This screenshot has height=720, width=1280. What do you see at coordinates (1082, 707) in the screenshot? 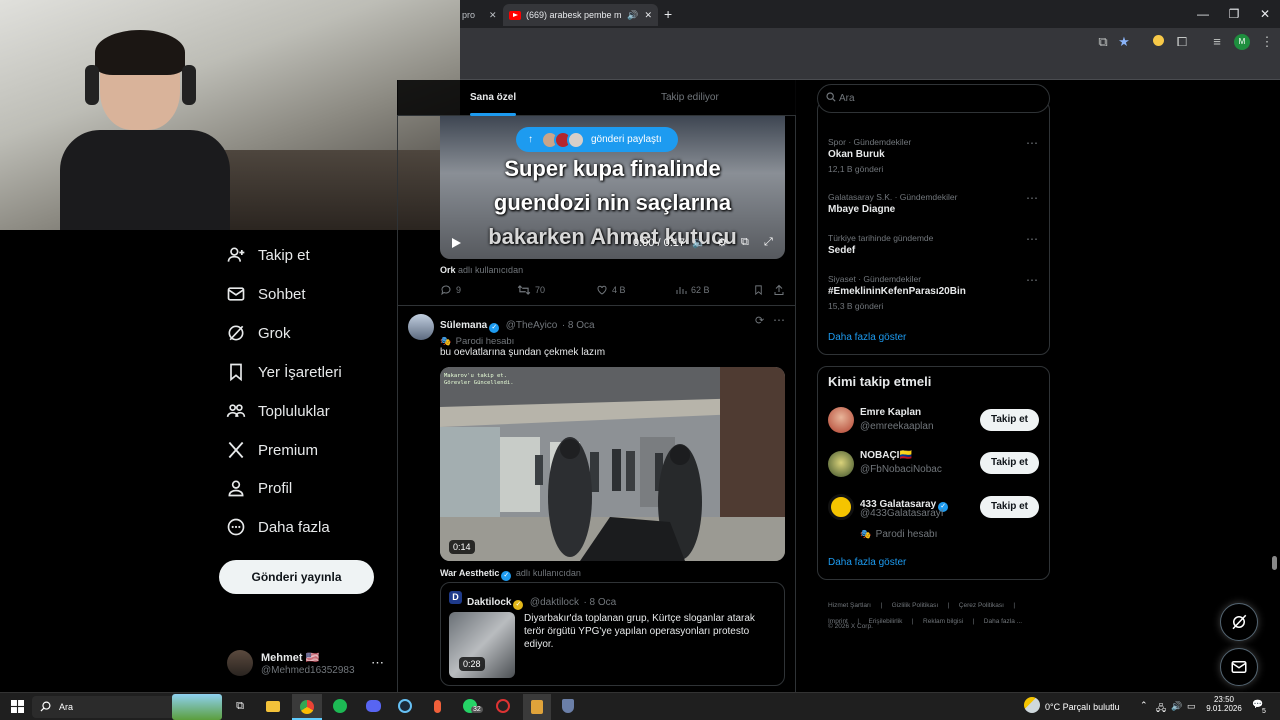
I see `weather-text: 0°C Parçalı bulutlu` at bounding box center [1082, 707].